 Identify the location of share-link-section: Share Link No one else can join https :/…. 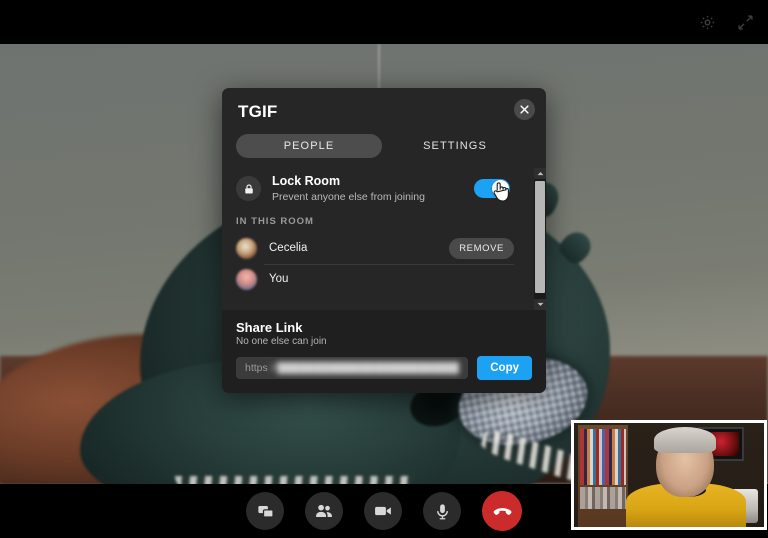
(384, 351).